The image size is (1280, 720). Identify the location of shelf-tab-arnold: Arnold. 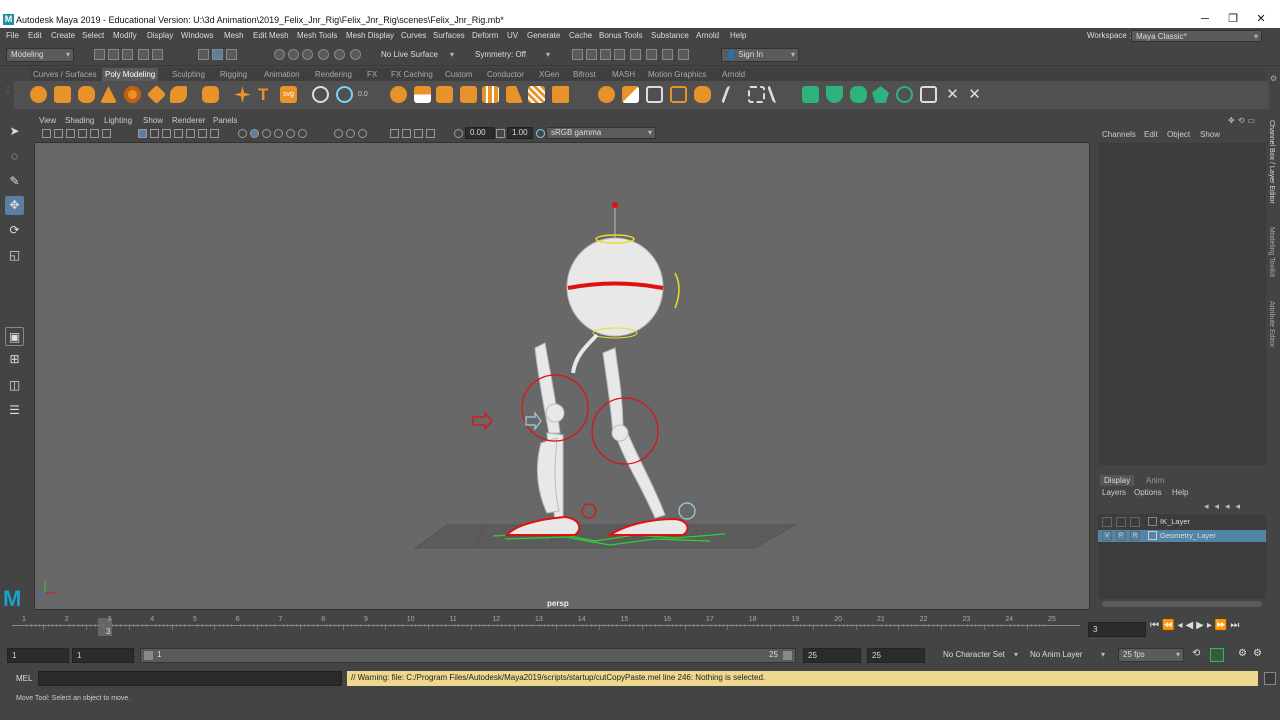
(733, 74).